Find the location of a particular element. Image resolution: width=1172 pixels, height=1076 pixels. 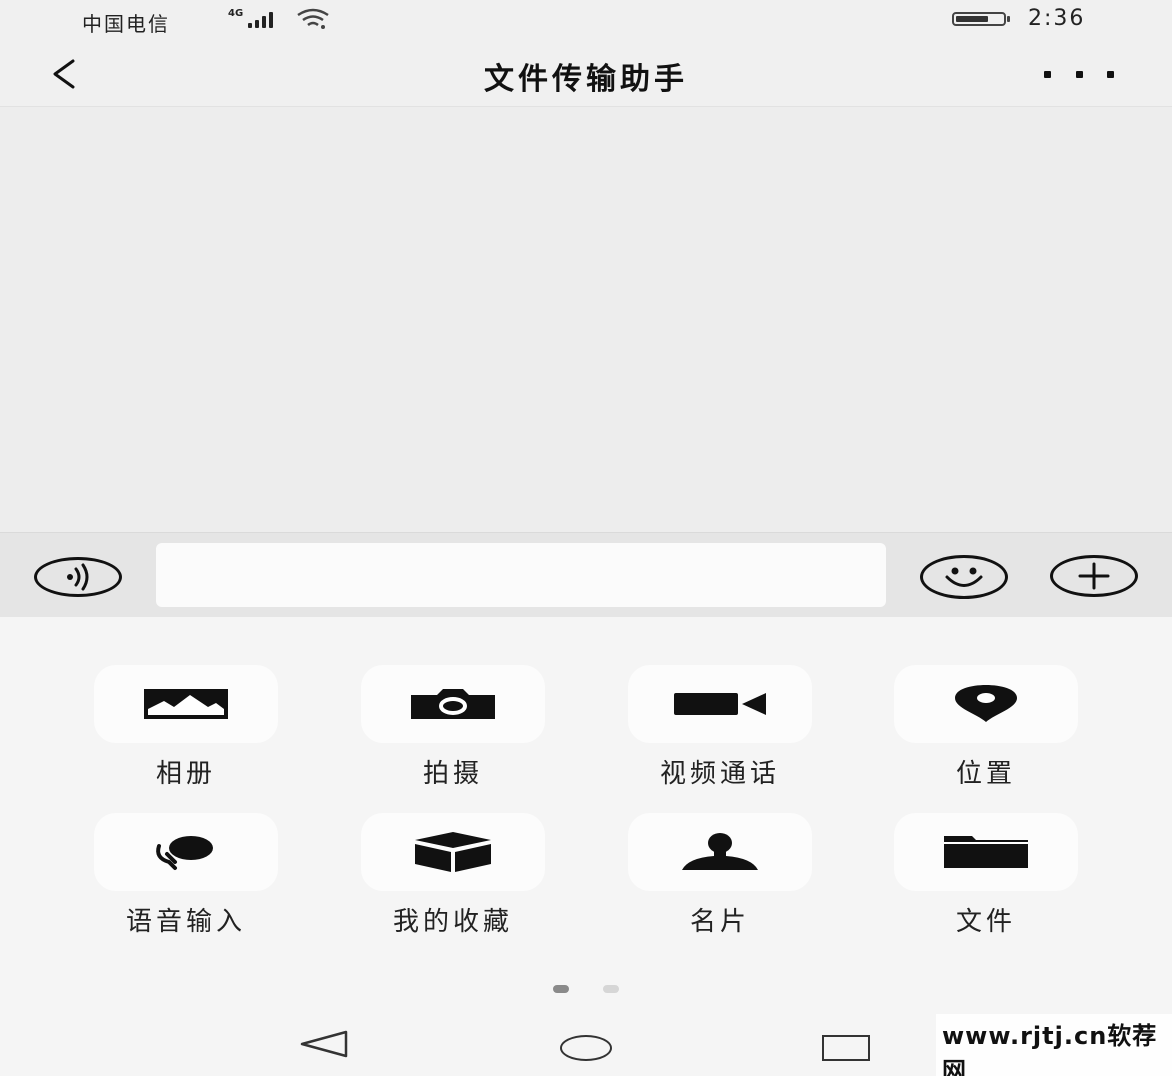

plus-icon is located at coordinates (1094, 576).